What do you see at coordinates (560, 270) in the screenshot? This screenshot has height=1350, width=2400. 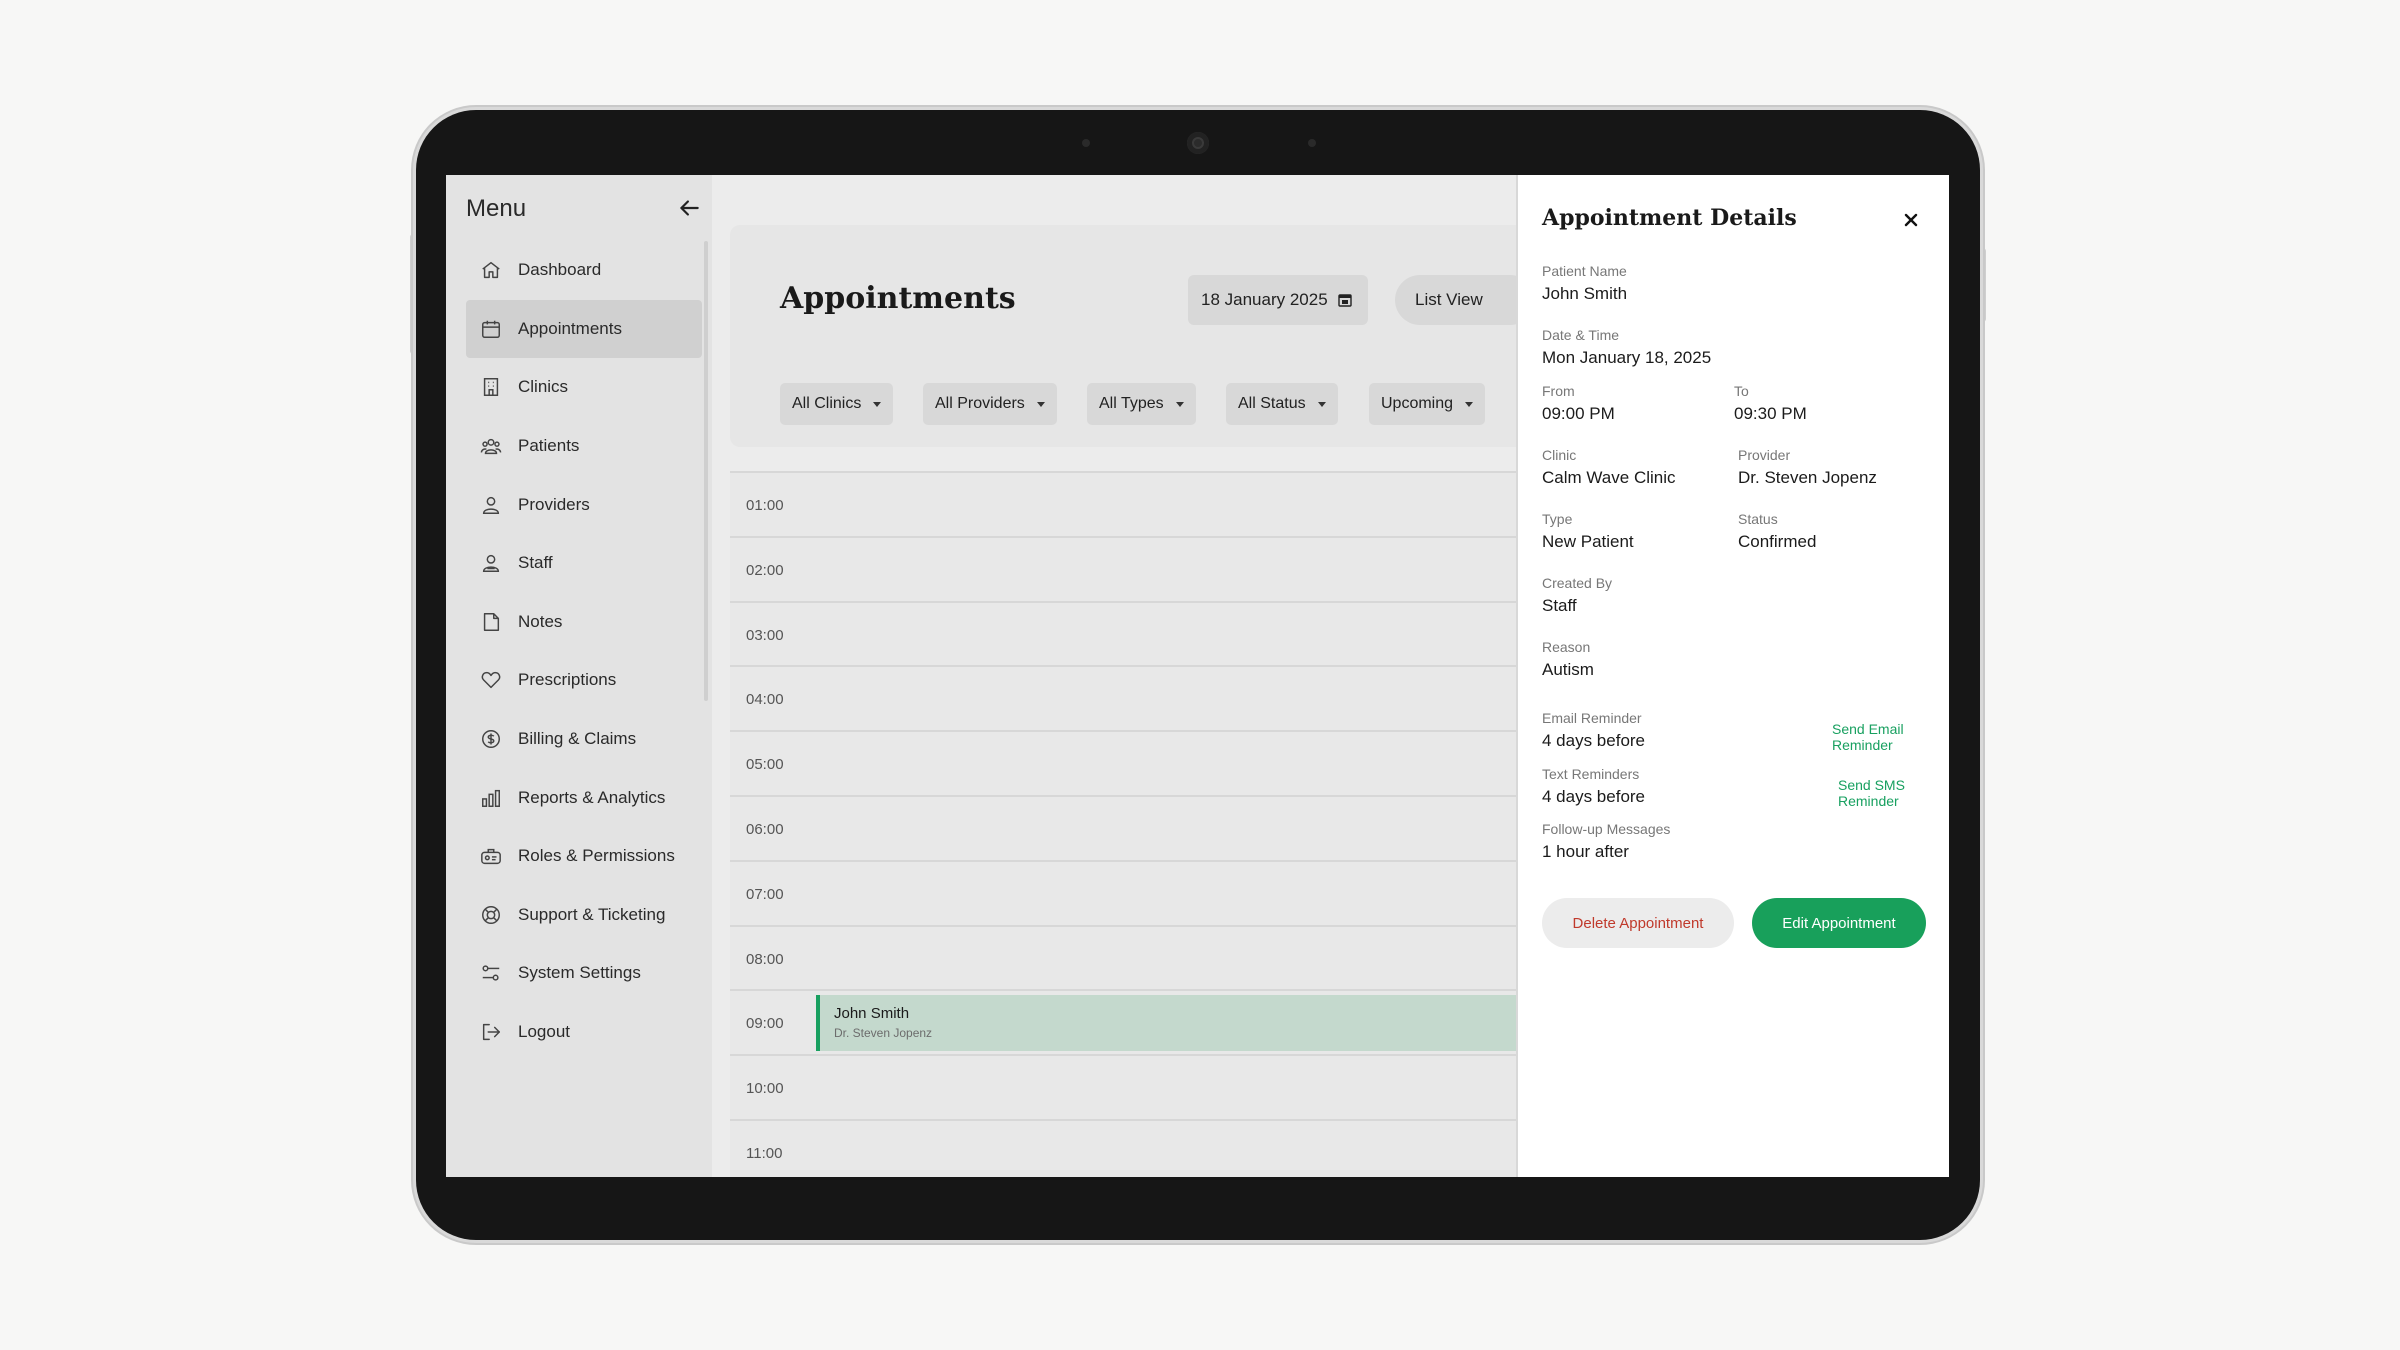 I see `sidebar-item-label: Dashboard` at bounding box center [560, 270].